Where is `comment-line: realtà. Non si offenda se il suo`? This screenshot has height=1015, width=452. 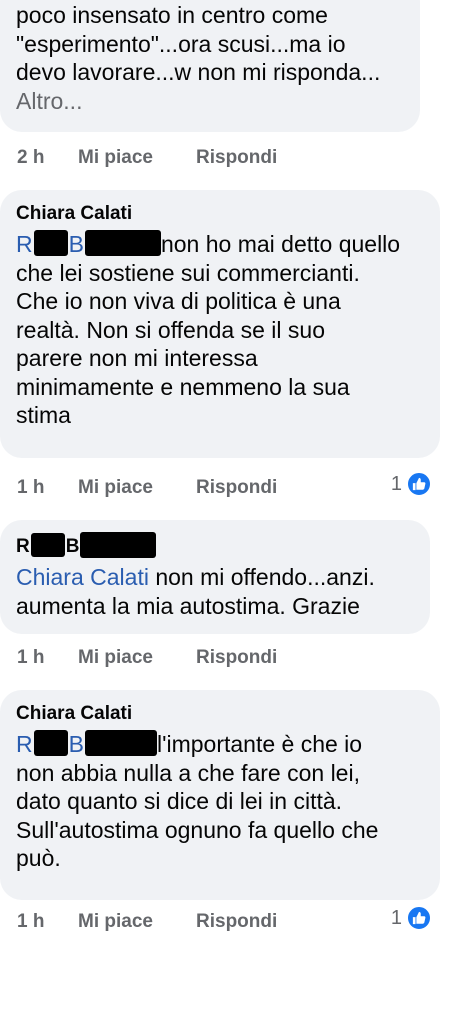
comment-line: realtà. Non si offenda se il suo is located at coordinates (170, 329).